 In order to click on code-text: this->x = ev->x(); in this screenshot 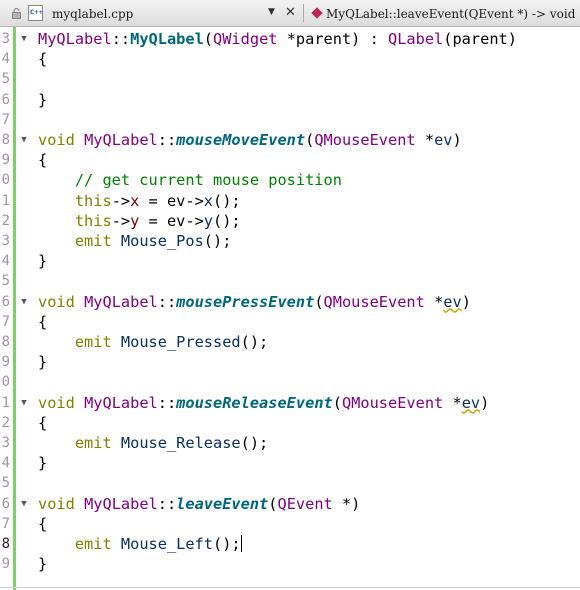, I will do `click(139, 201)`.